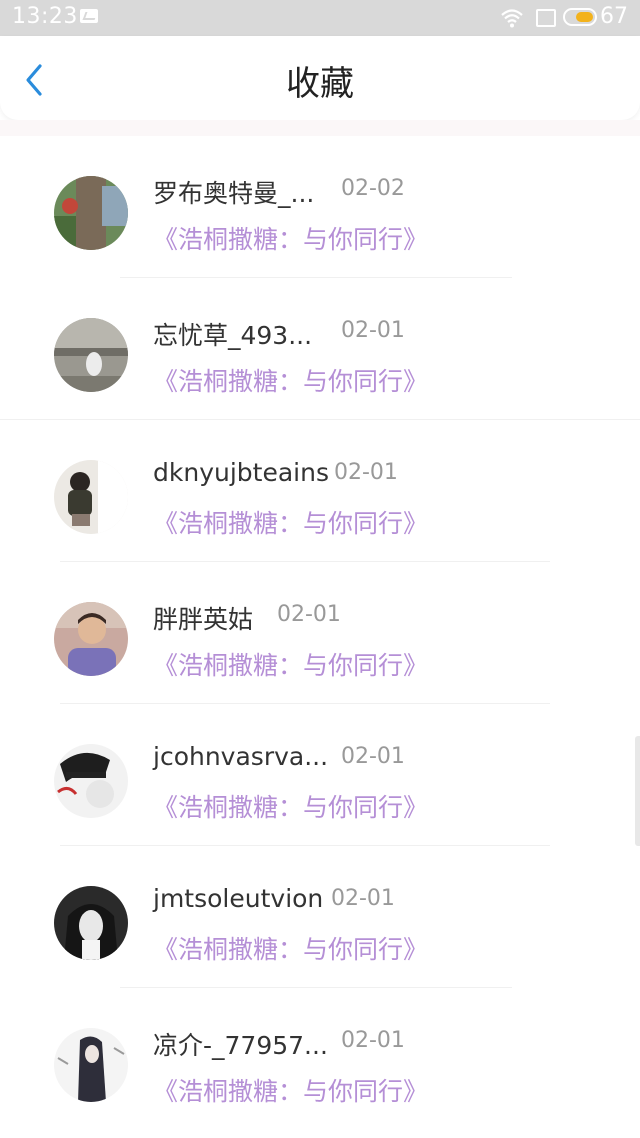 Image resolution: width=640 pixels, height=1138 pixels. I want to click on list-item: jmtsoleutvion 02-01 《浩桐撒糖：与你同行》, so click(320, 917).